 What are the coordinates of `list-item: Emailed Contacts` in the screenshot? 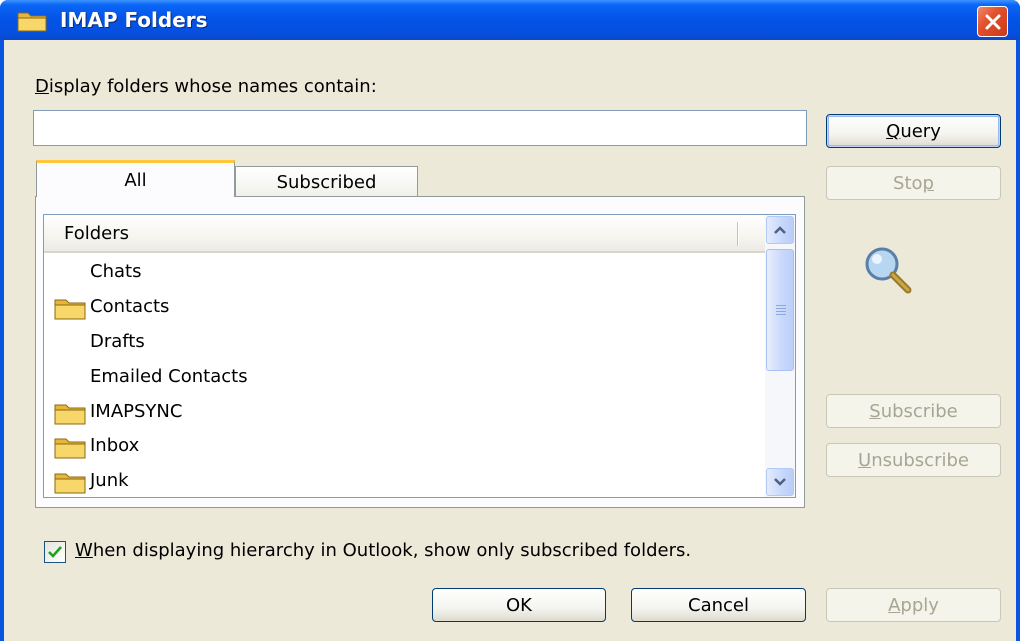 It's located at (404, 379).